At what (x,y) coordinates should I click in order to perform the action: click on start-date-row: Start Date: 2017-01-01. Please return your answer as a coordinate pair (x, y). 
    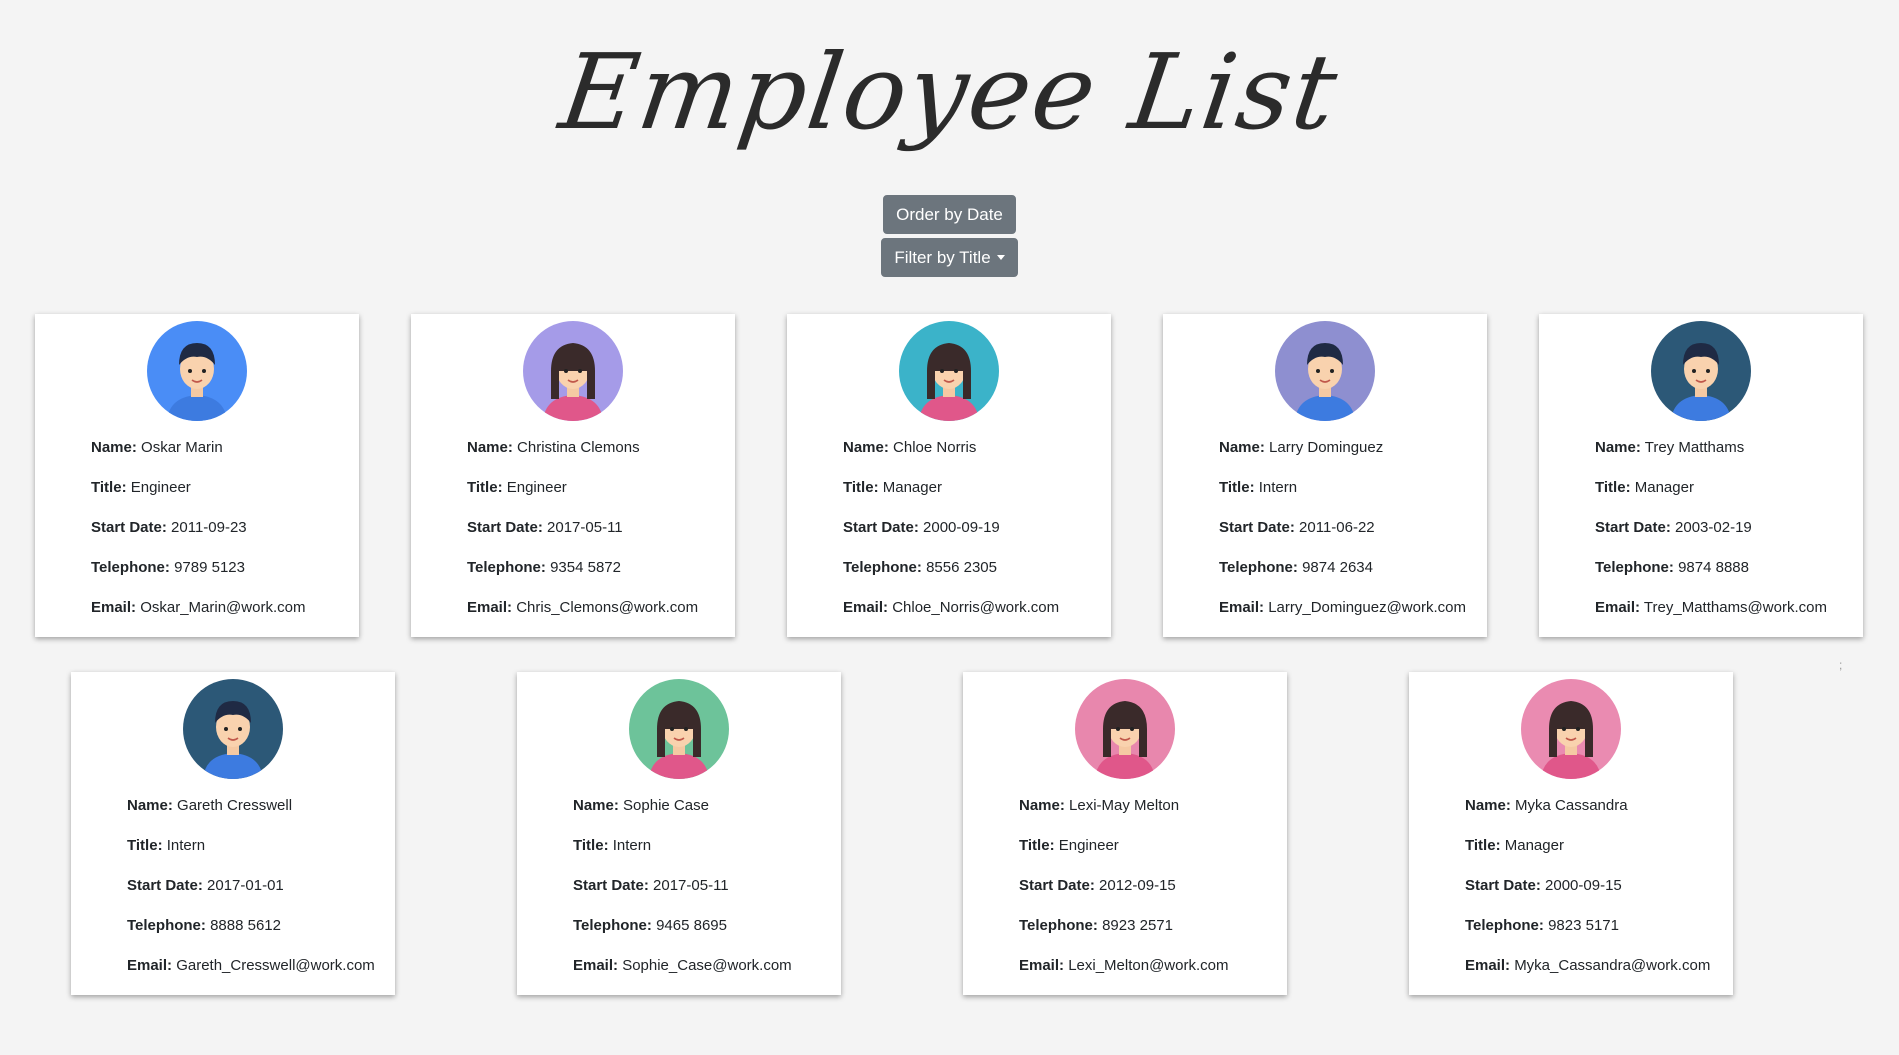
    Looking at the image, I should click on (258, 897).